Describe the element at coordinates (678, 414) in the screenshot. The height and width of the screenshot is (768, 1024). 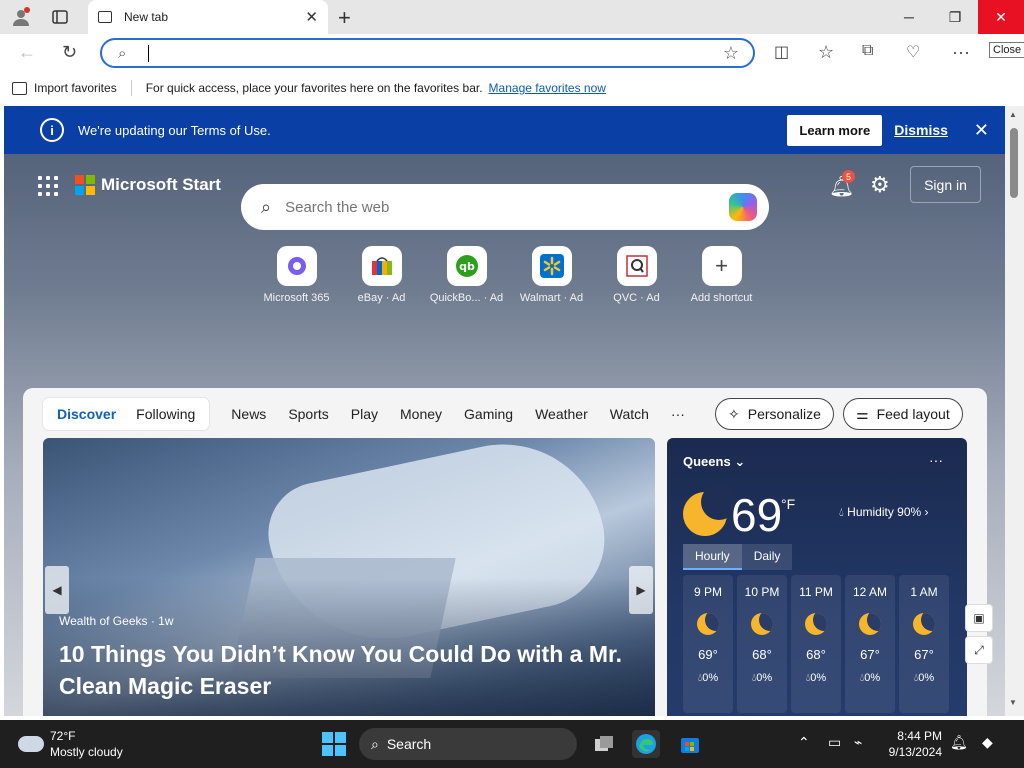
I see `nav-more-button: ···` at that location.